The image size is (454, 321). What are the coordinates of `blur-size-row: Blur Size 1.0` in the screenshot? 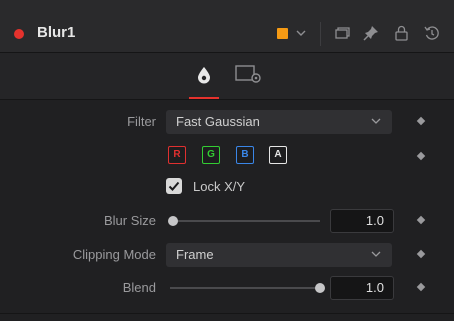 It's located at (227, 221).